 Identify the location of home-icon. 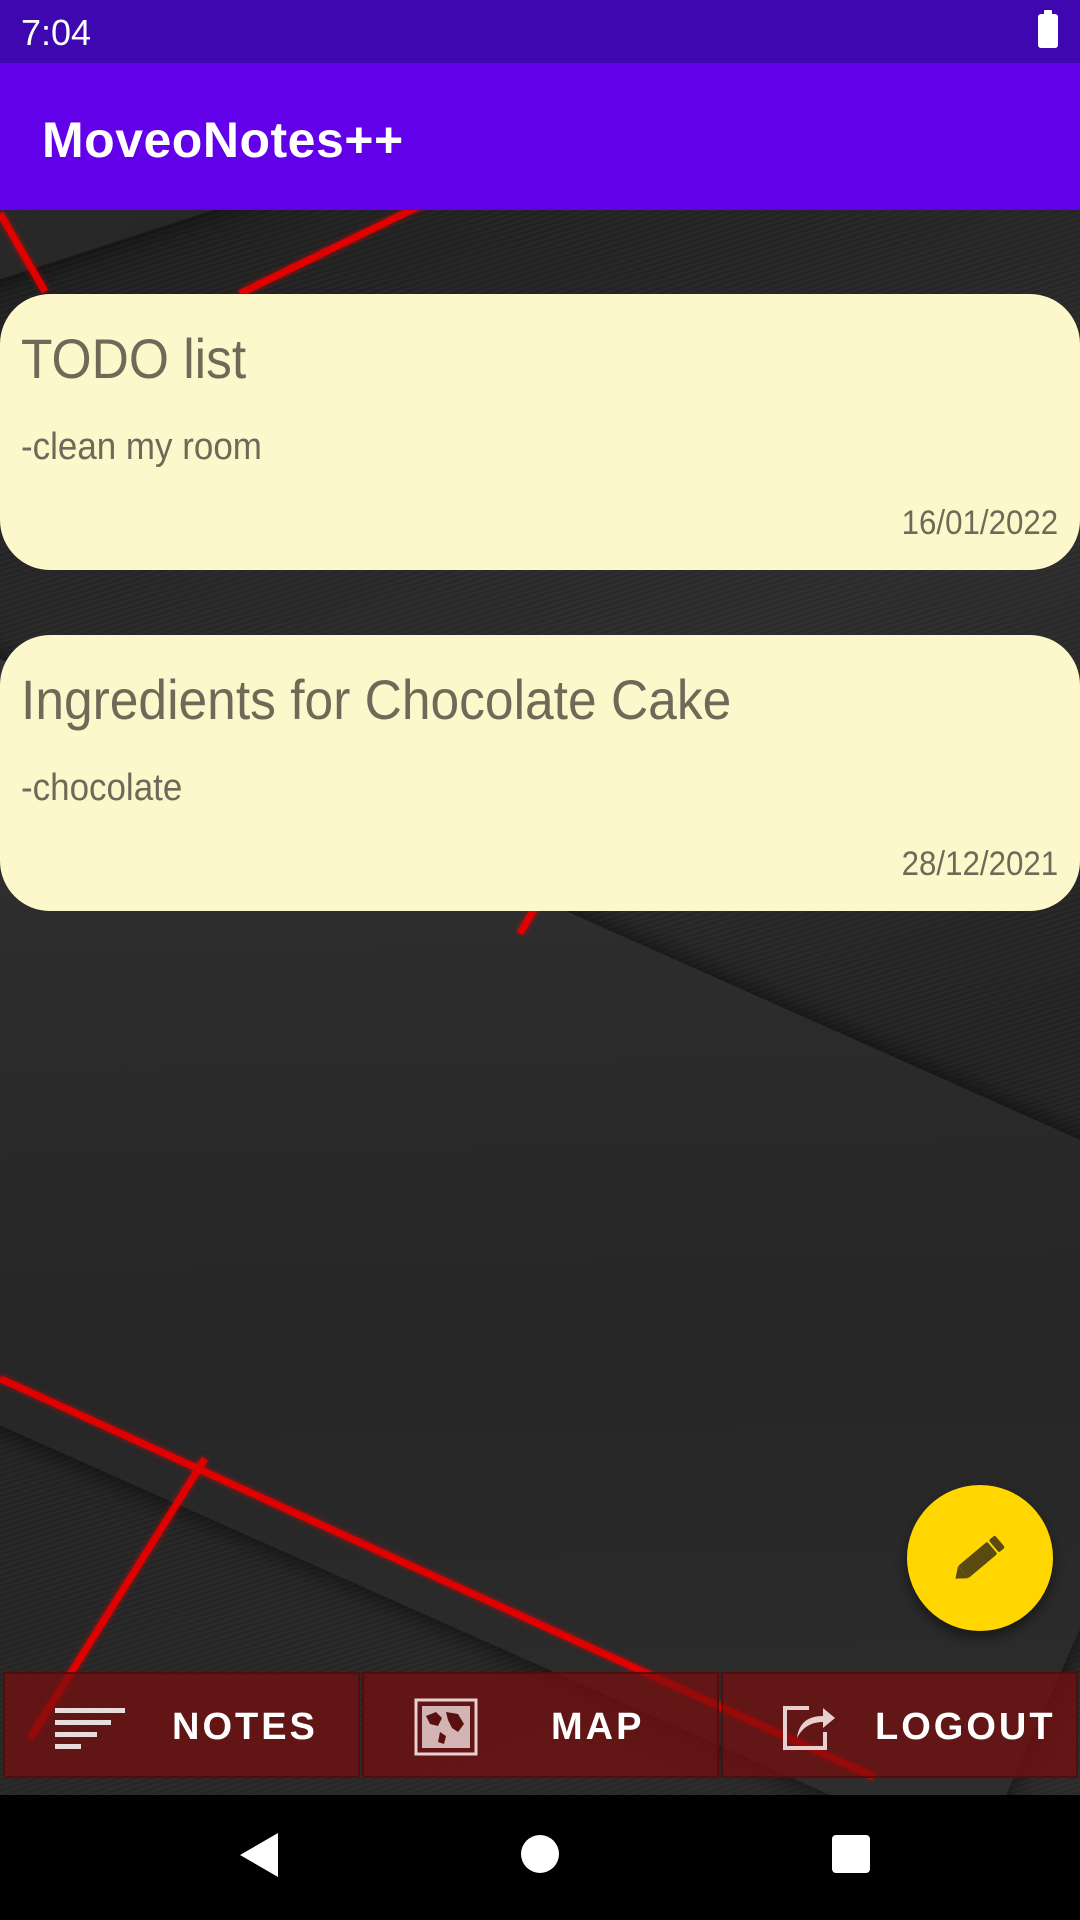
(540, 1854).